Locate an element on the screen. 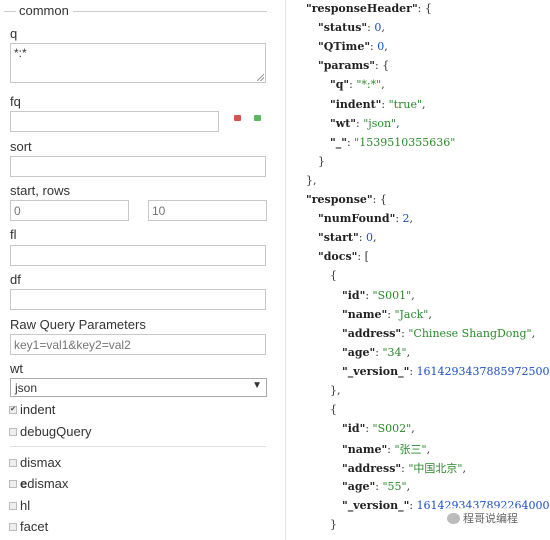 The image size is (550, 540). json-line: "age": "55", is located at coordinates (376, 486).